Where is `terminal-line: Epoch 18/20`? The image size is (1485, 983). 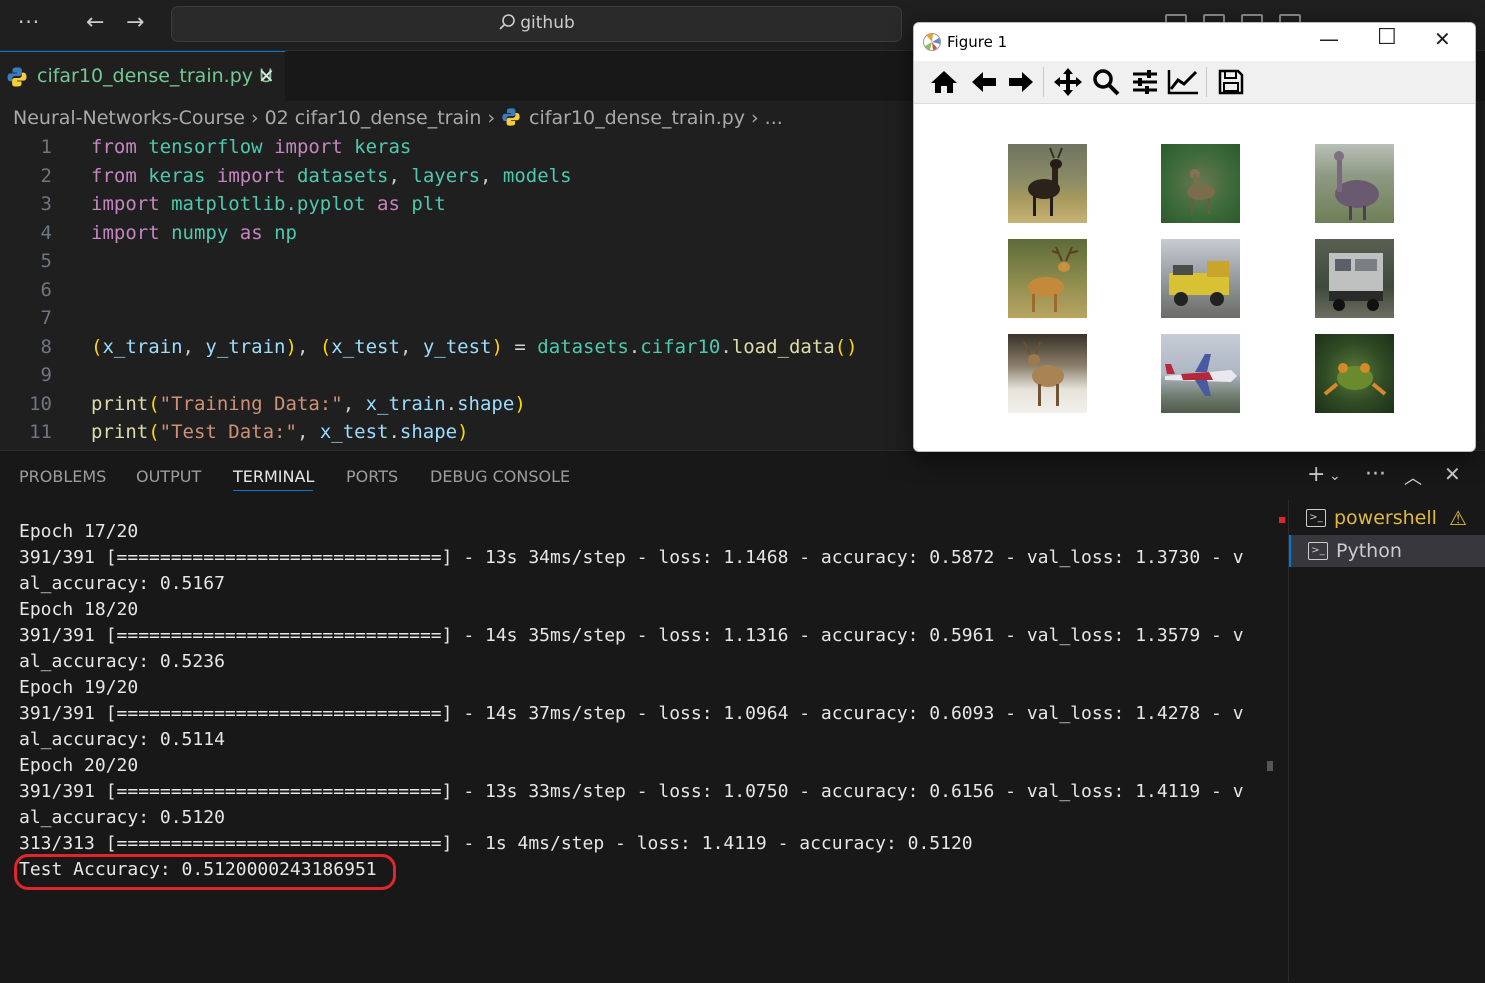 terminal-line: Epoch 18/20 is located at coordinates (79, 609).